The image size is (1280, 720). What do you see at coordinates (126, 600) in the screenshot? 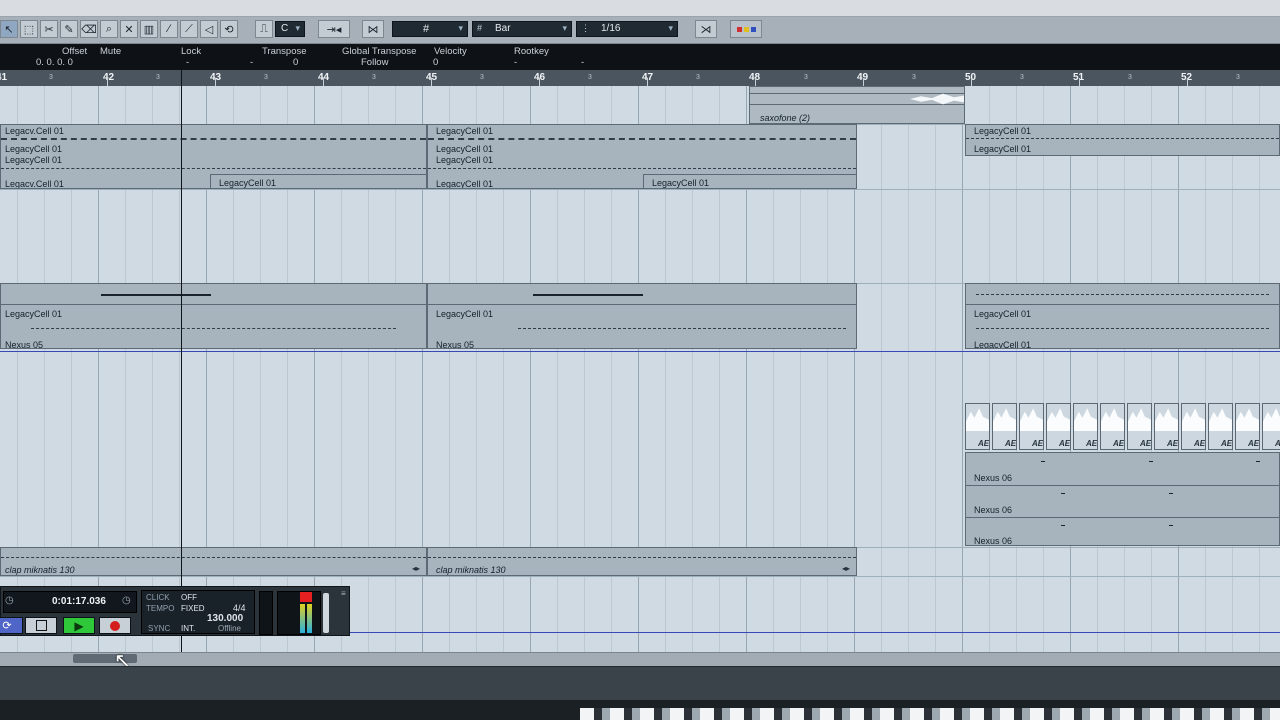
I see `time-format-icon: ◷` at bounding box center [126, 600].